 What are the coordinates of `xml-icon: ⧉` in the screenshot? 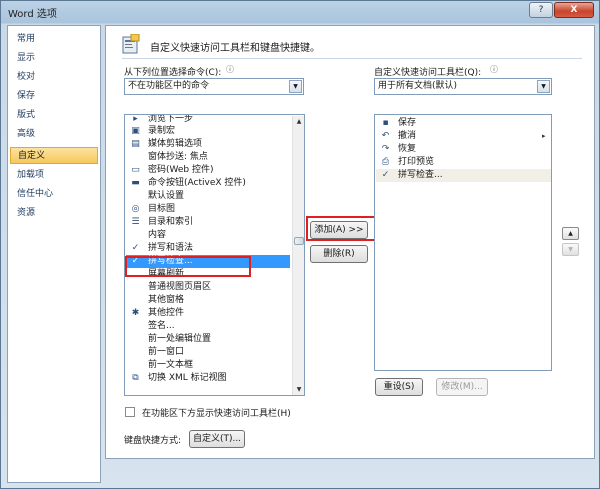 It's located at (135, 378).